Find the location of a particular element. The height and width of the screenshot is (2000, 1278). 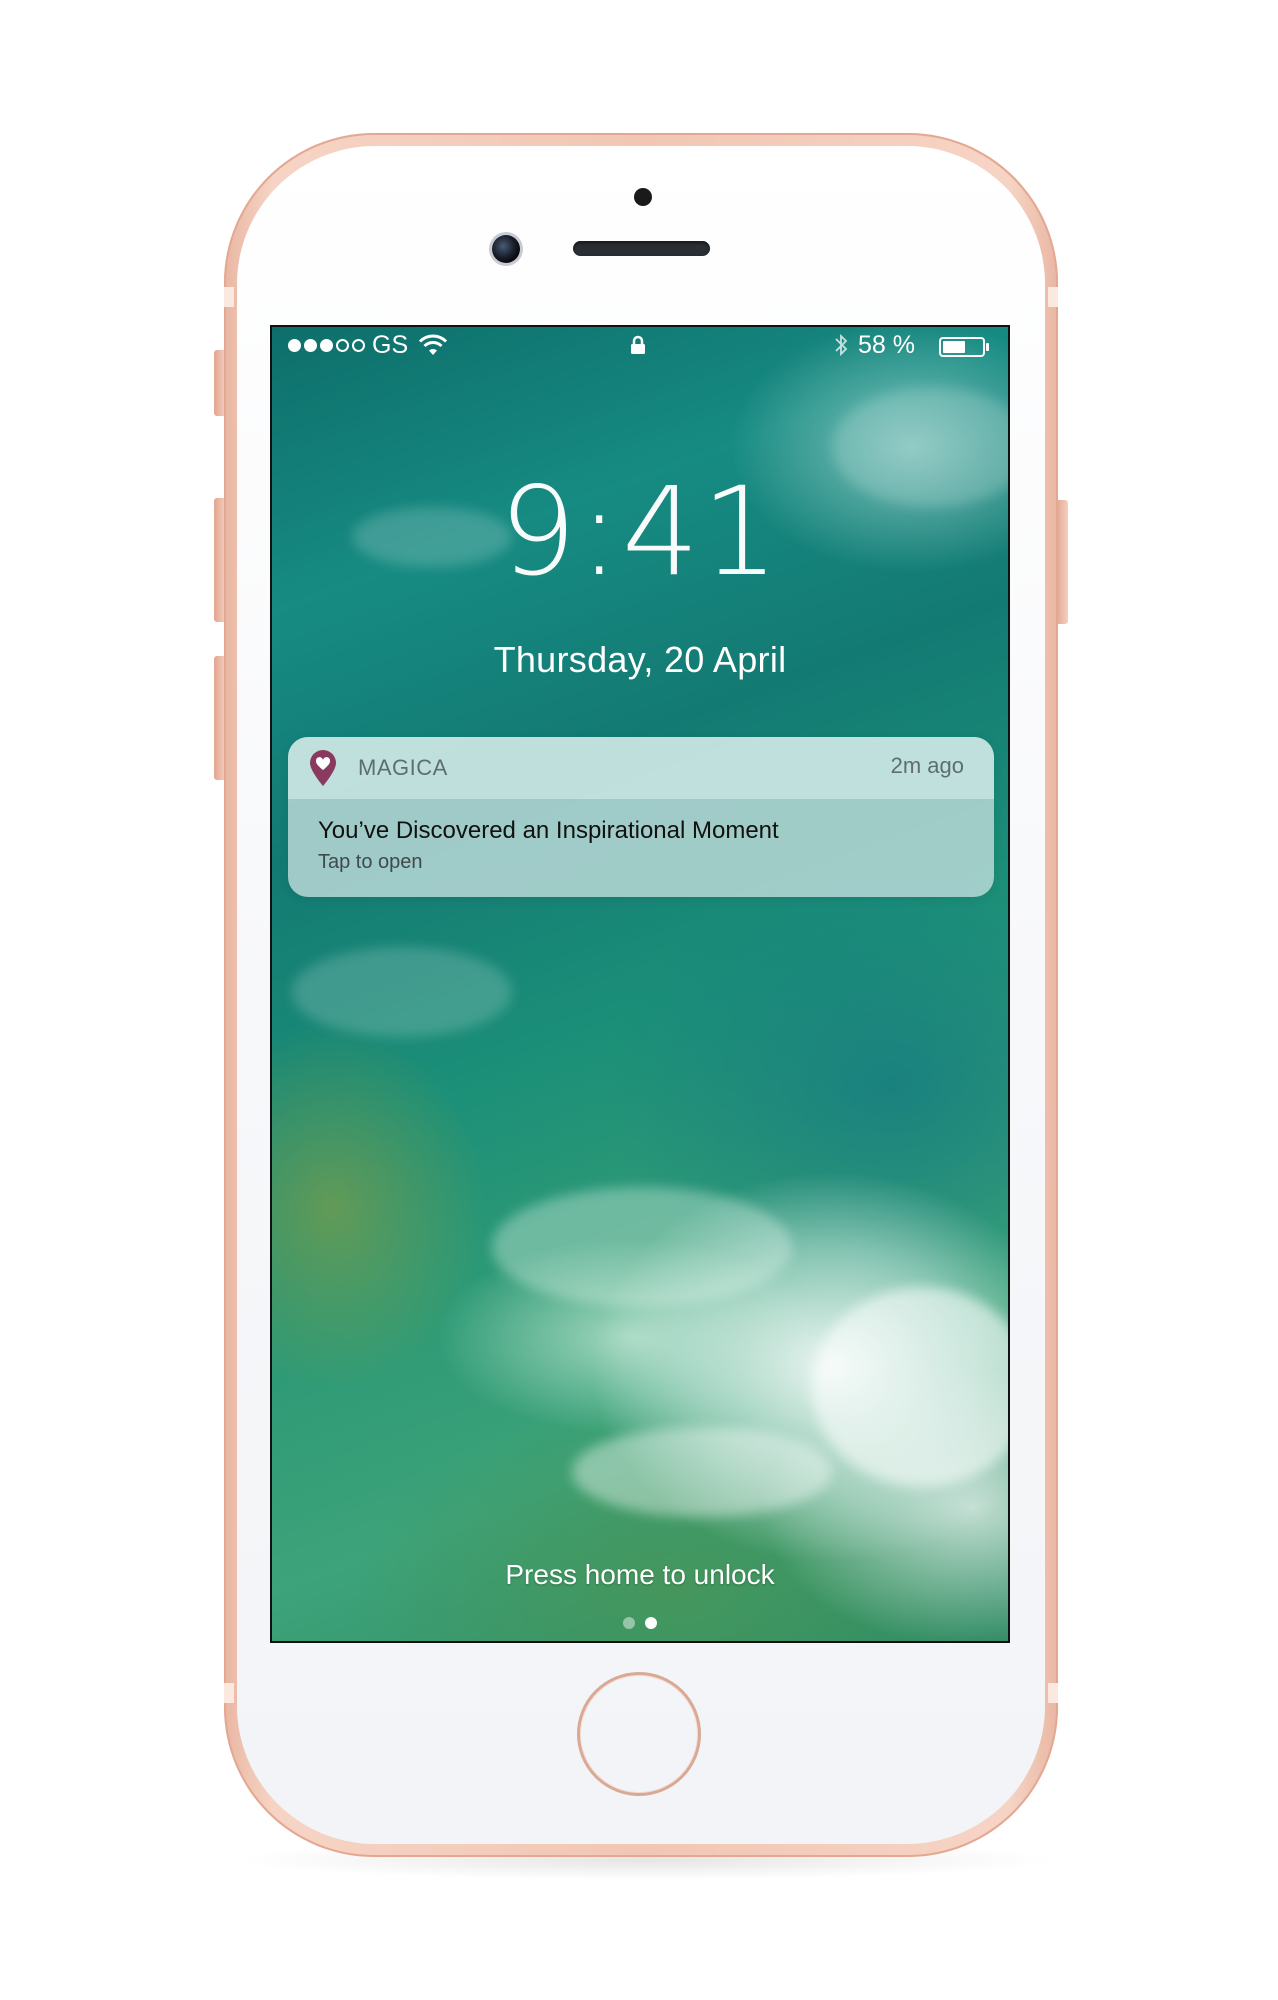

page-indicator is located at coordinates (640, 1623).